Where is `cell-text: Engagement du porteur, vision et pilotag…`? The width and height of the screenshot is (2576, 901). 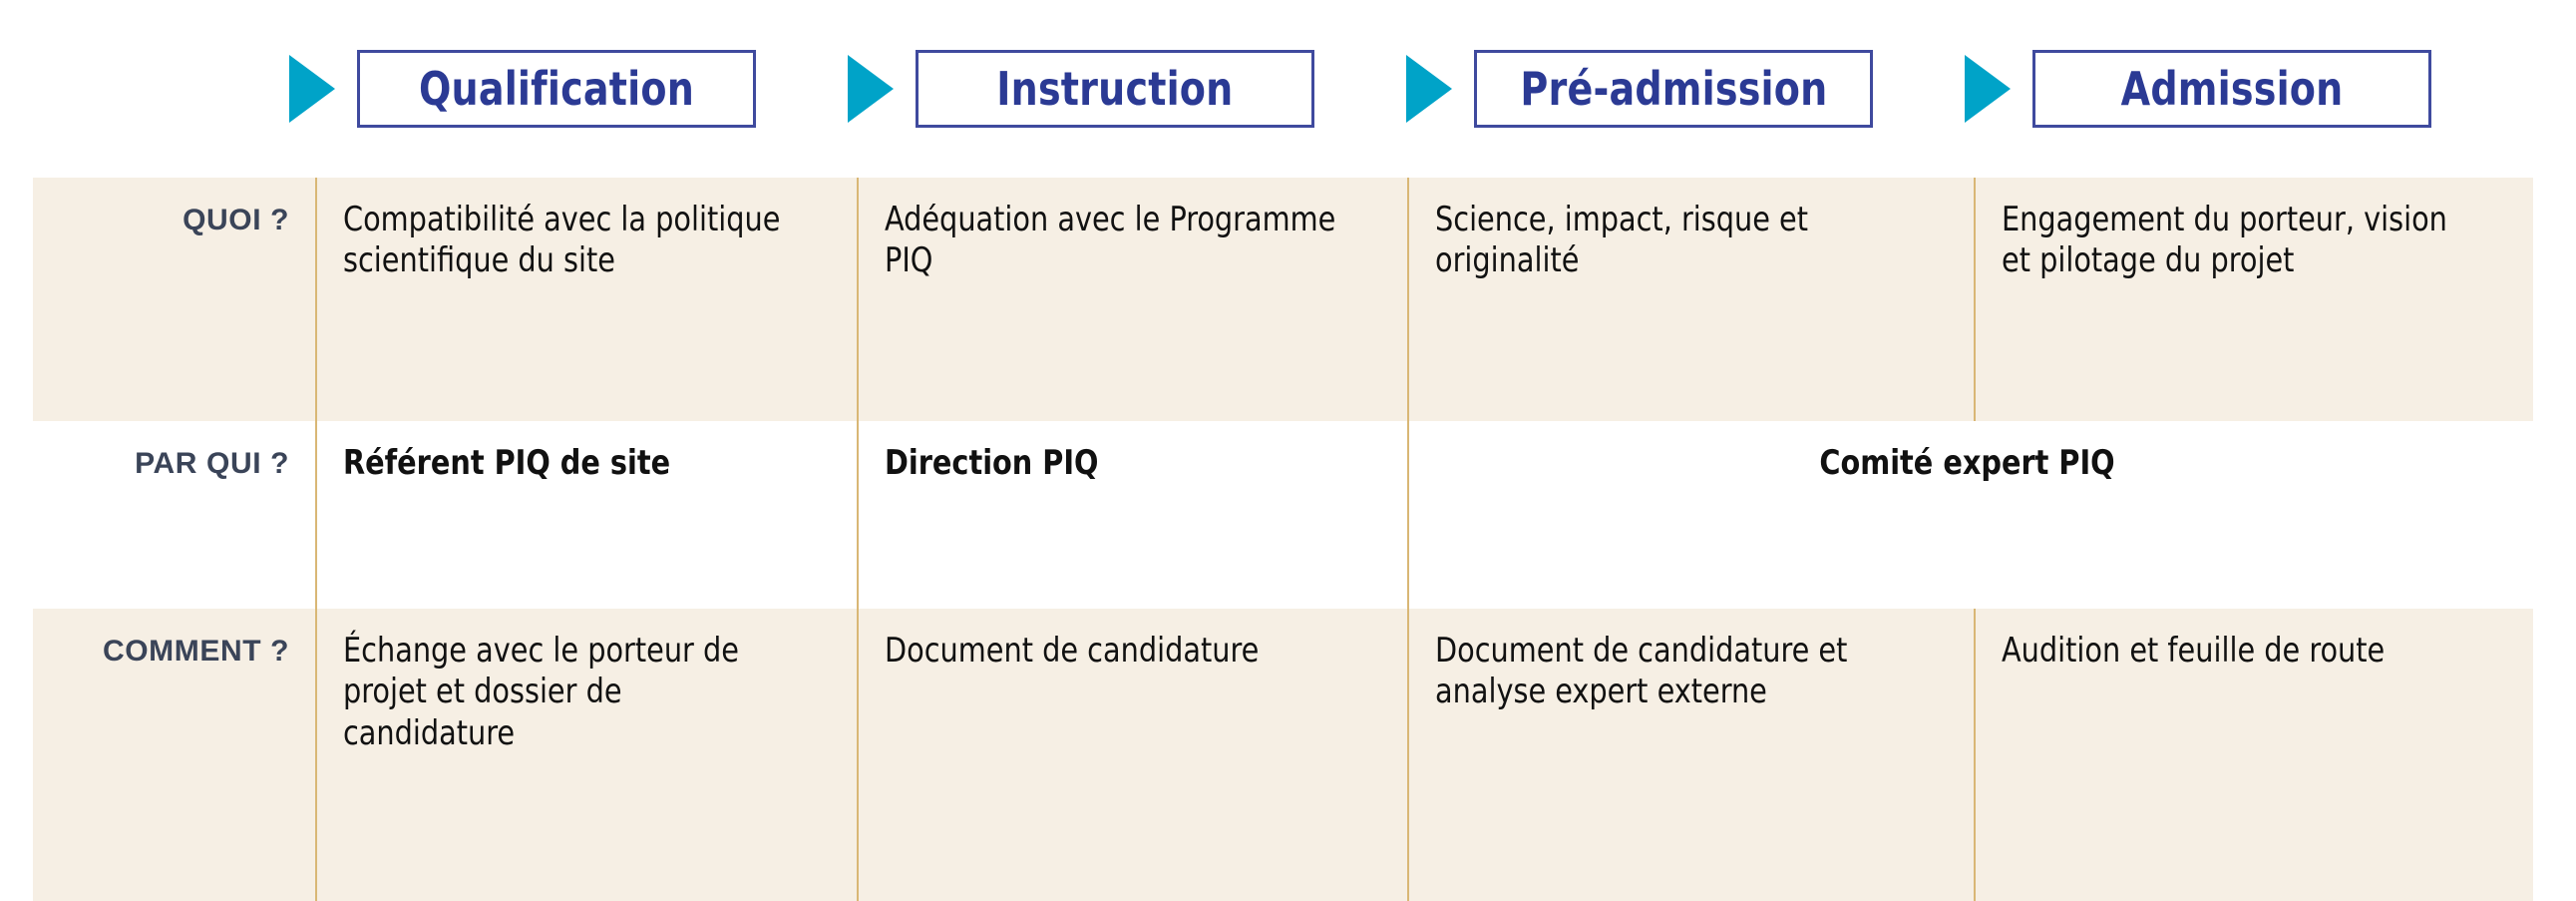 cell-text: Engagement du porteur, vision et pilotag… is located at coordinates (2224, 240).